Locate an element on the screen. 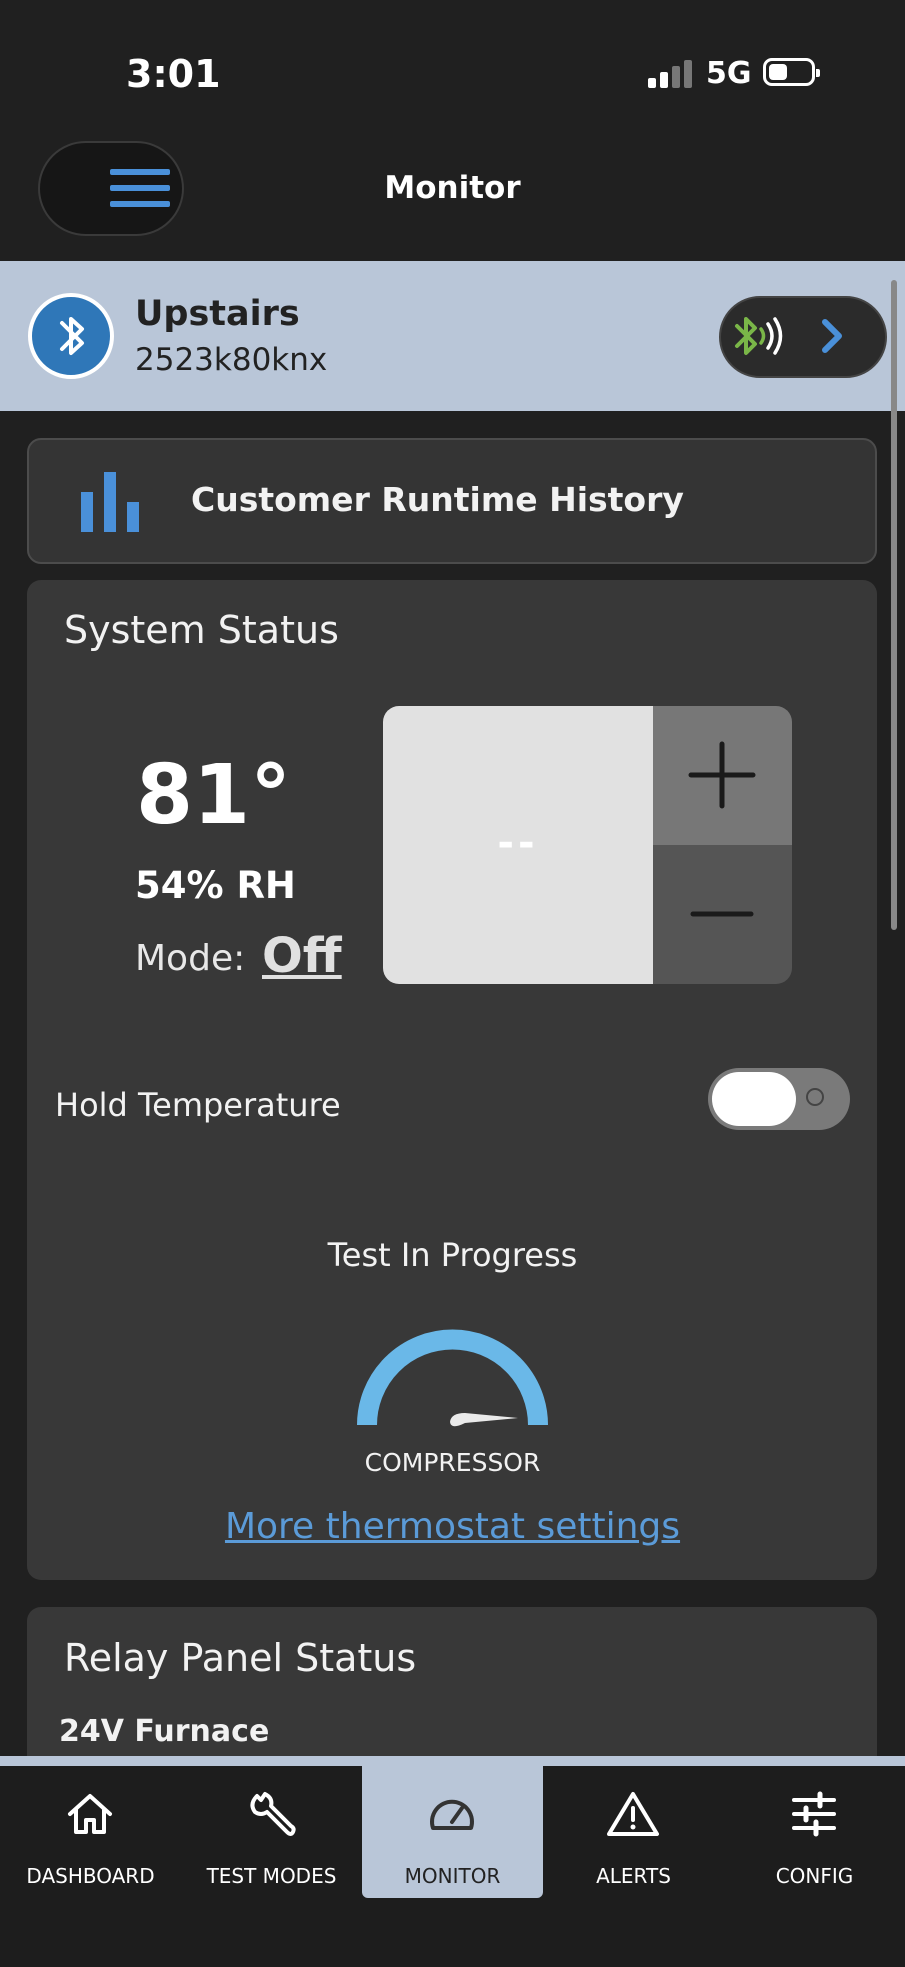 This screenshot has width=905, height=1967. gauge-icon is located at coordinates (452, 1814).